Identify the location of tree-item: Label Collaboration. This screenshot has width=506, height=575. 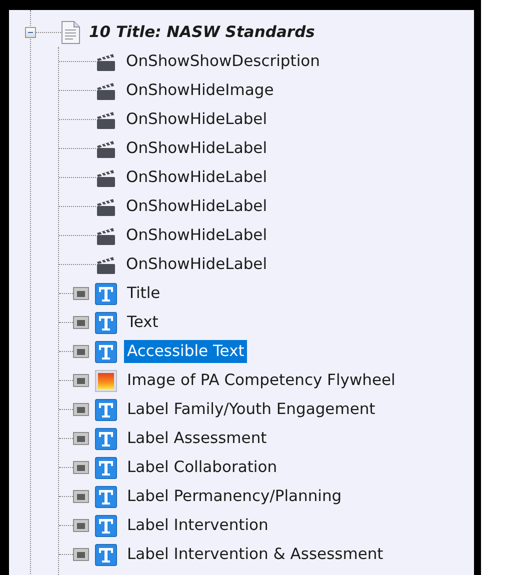
(202, 467).